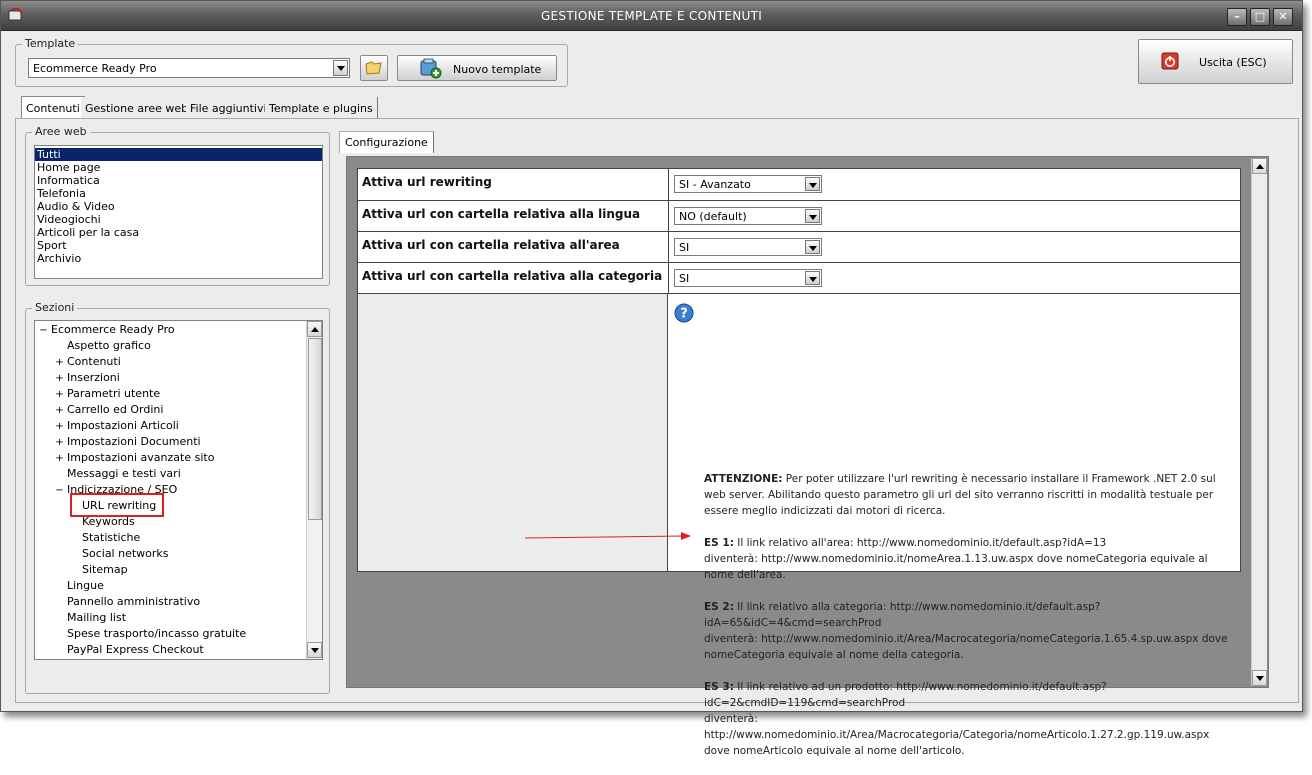  Describe the element at coordinates (178, 167) in the screenshot. I see `list-item: Home page` at that location.